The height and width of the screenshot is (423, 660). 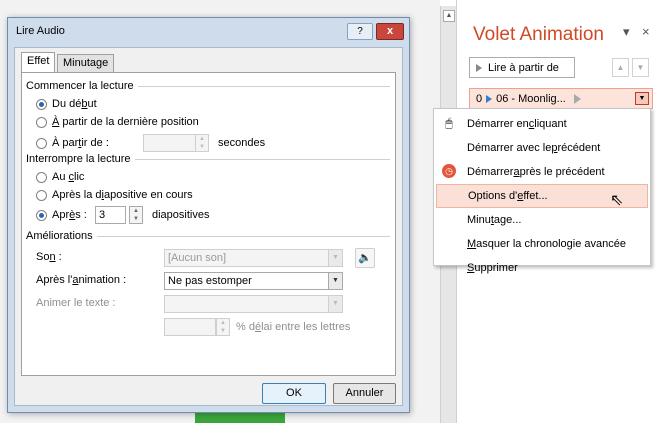 What do you see at coordinates (449, 123) in the screenshot?
I see `mouse-icon: 🖱` at bounding box center [449, 123].